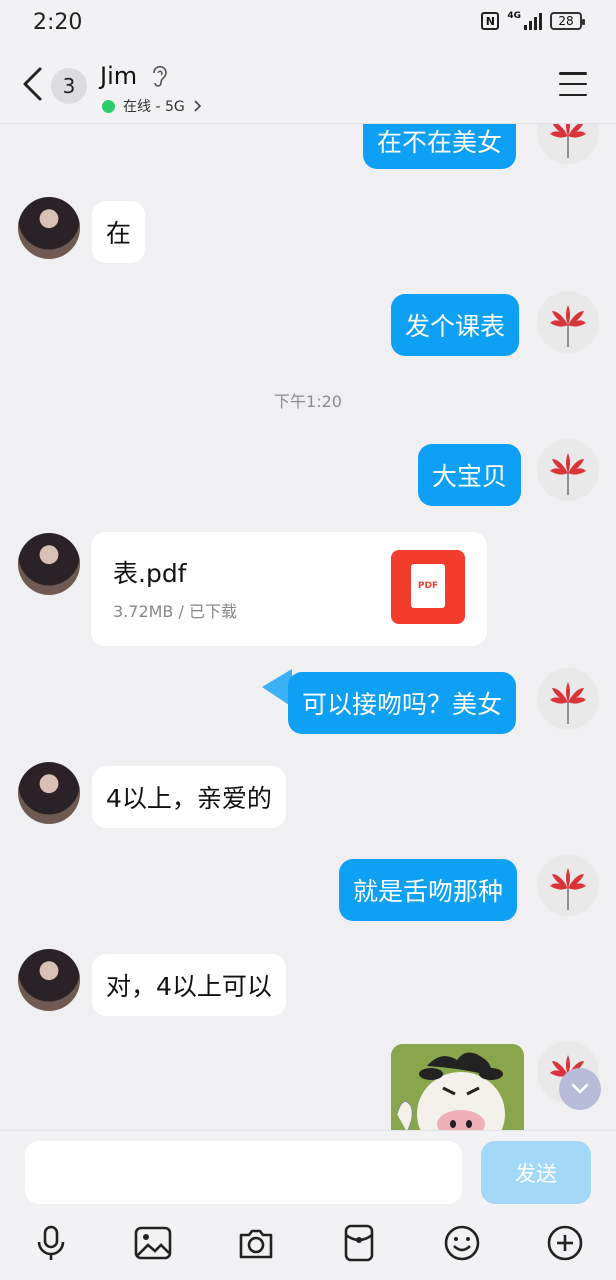 The height and width of the screenshot is (1280, 616). I want to click on message-bubble-incoming: 4以上，亲爱的, so click(189, 797).